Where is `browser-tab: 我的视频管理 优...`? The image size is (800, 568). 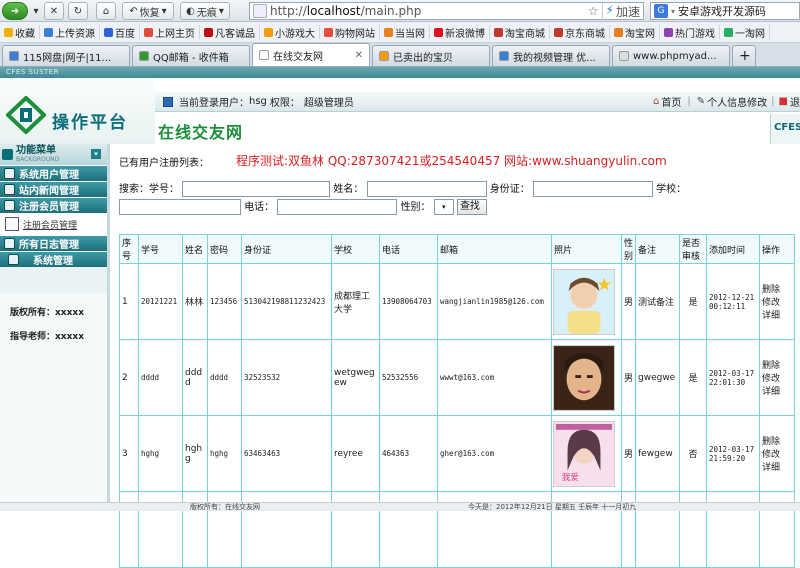 browser-tab: 我的视频管理 优... is located at coordinates (551, 55).